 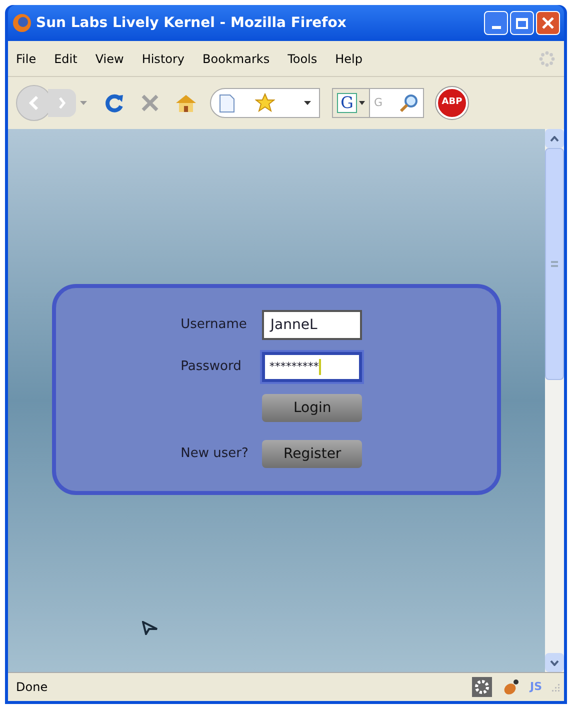 What do you see at coordinates (312, 325) in the screenshot?
I see `username-field: JanneL` at bounding box center [312, 325].